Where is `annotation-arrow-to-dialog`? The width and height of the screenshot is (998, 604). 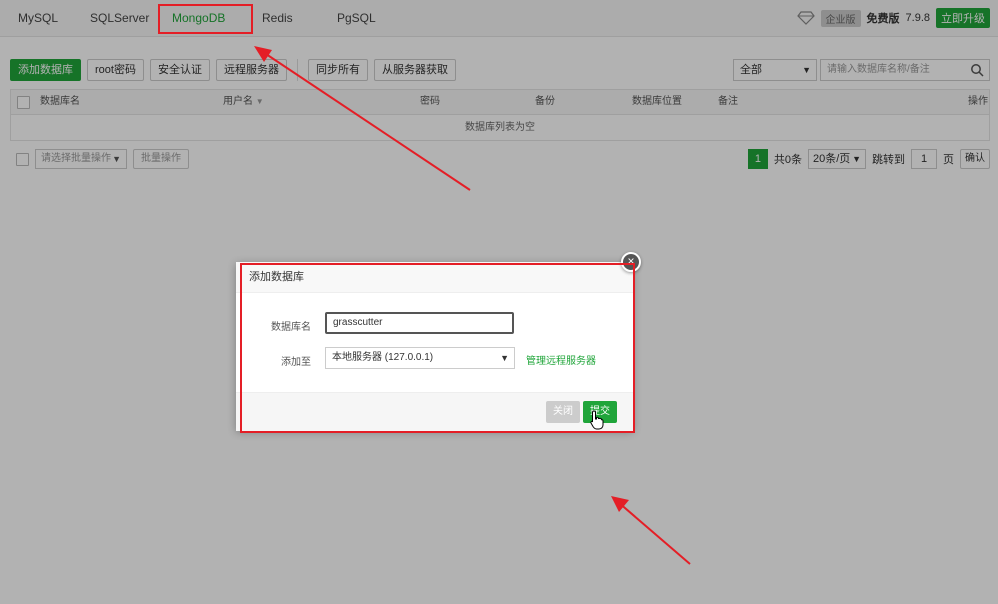 annotation-arrow-to-dialog is located at coordinates (651, 530).